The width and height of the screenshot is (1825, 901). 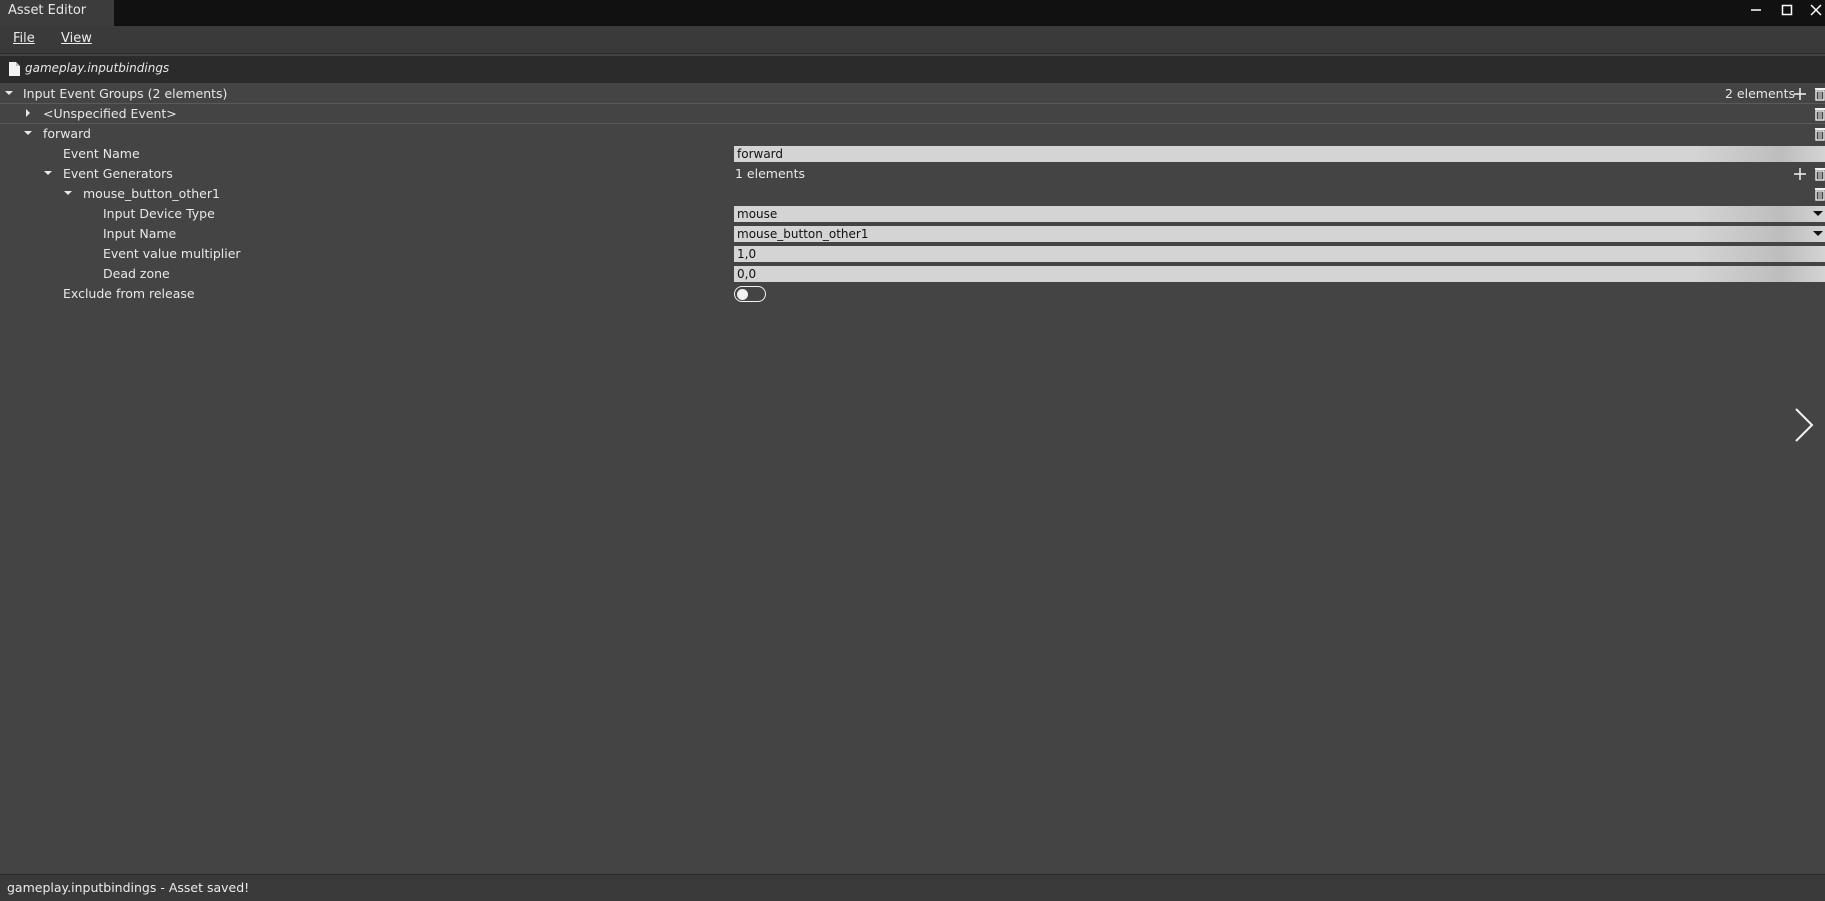 I want to click on menu-view: View, so click(x=76, y=38).